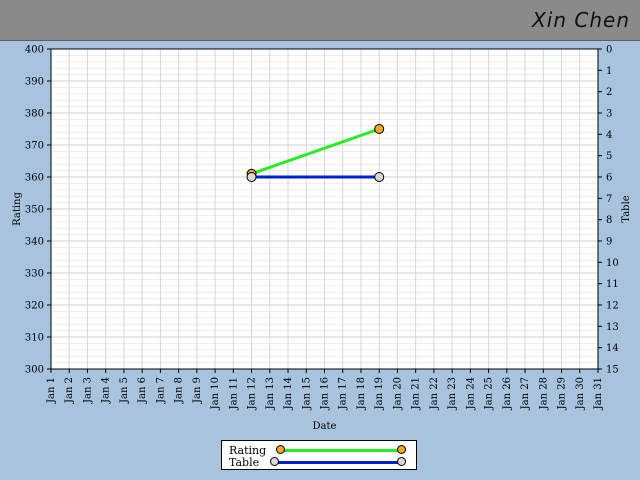  I want to click on y2-tick-label: 14, so click(612, 348).